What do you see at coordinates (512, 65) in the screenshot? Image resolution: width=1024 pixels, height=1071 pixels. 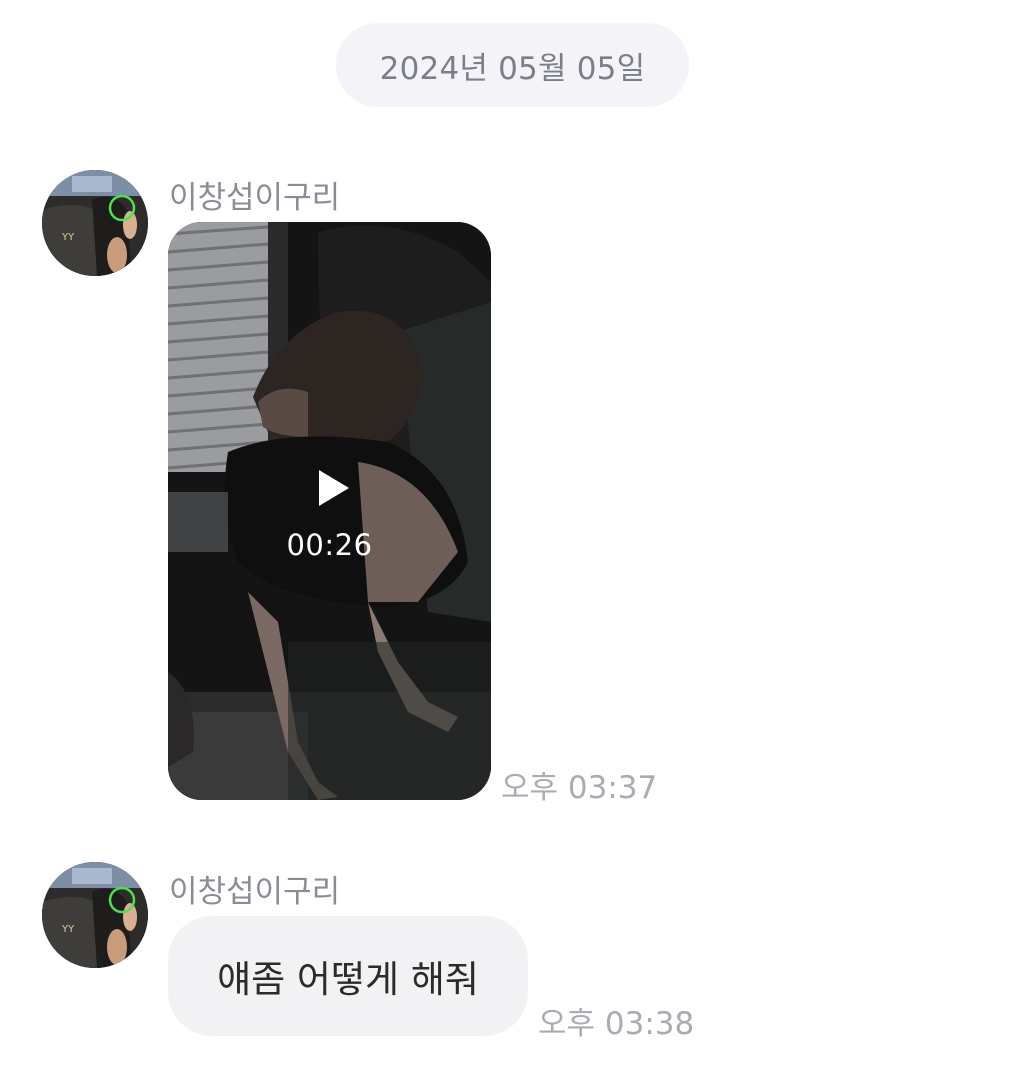 I see `date-separator: 2024년 05월 05일` at bounding box center [512, 65].